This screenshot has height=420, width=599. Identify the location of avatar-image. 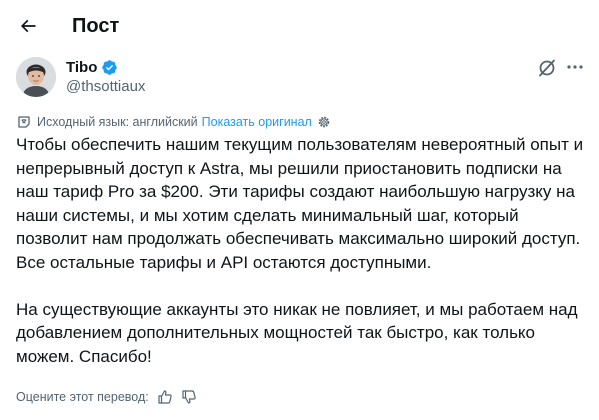
(36, 77).